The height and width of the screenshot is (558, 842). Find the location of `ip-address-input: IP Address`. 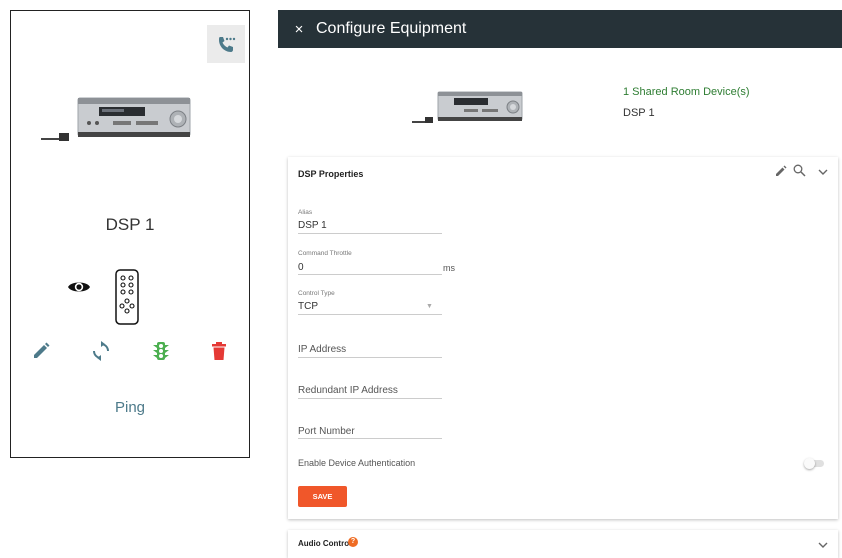

ip-address-input: IP Address is located at coordinates (322, 349).